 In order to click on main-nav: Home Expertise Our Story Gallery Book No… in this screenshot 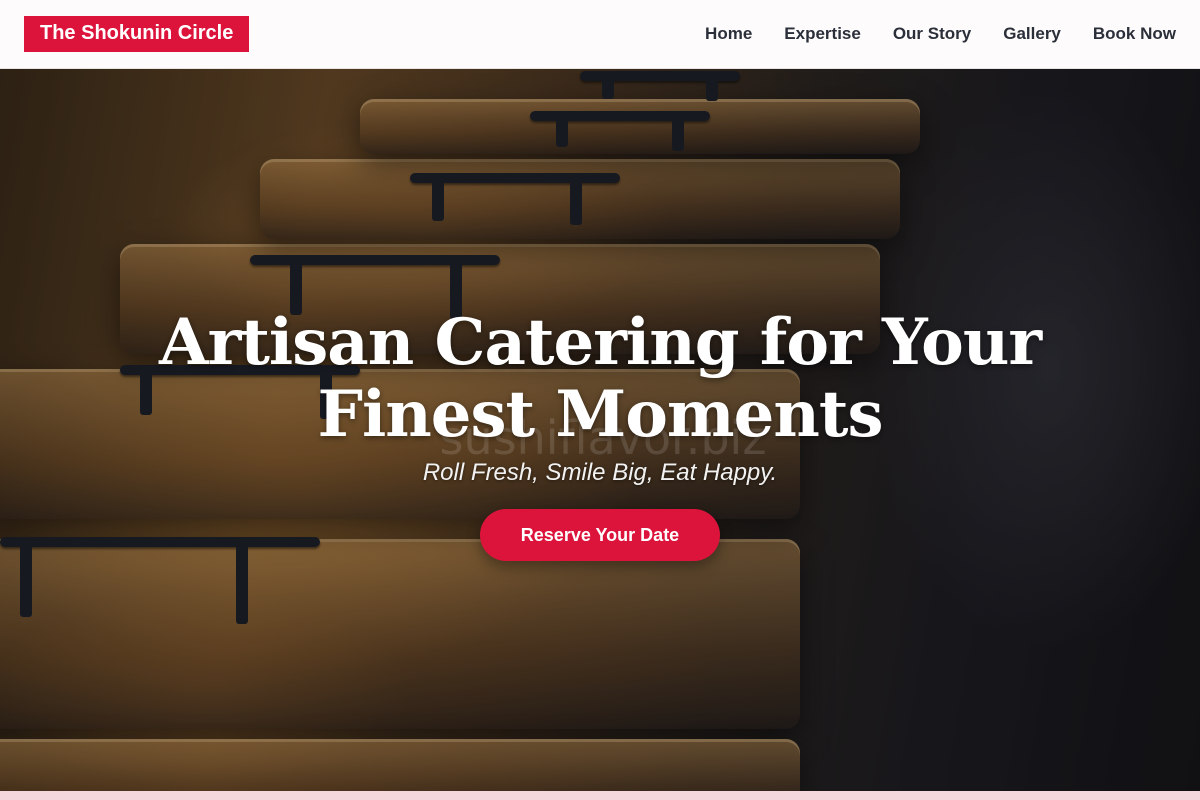, I will do `click(924, 34)`.